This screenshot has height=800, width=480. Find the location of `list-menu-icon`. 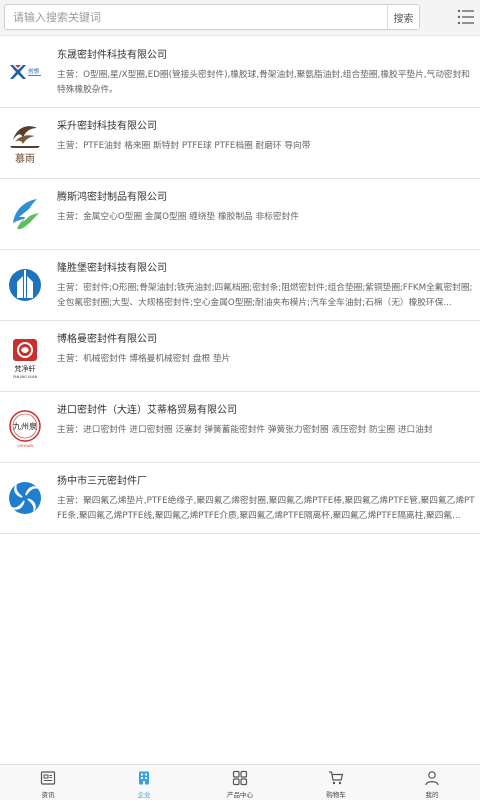

list-menu-icon is located at coordinates (466, 17).